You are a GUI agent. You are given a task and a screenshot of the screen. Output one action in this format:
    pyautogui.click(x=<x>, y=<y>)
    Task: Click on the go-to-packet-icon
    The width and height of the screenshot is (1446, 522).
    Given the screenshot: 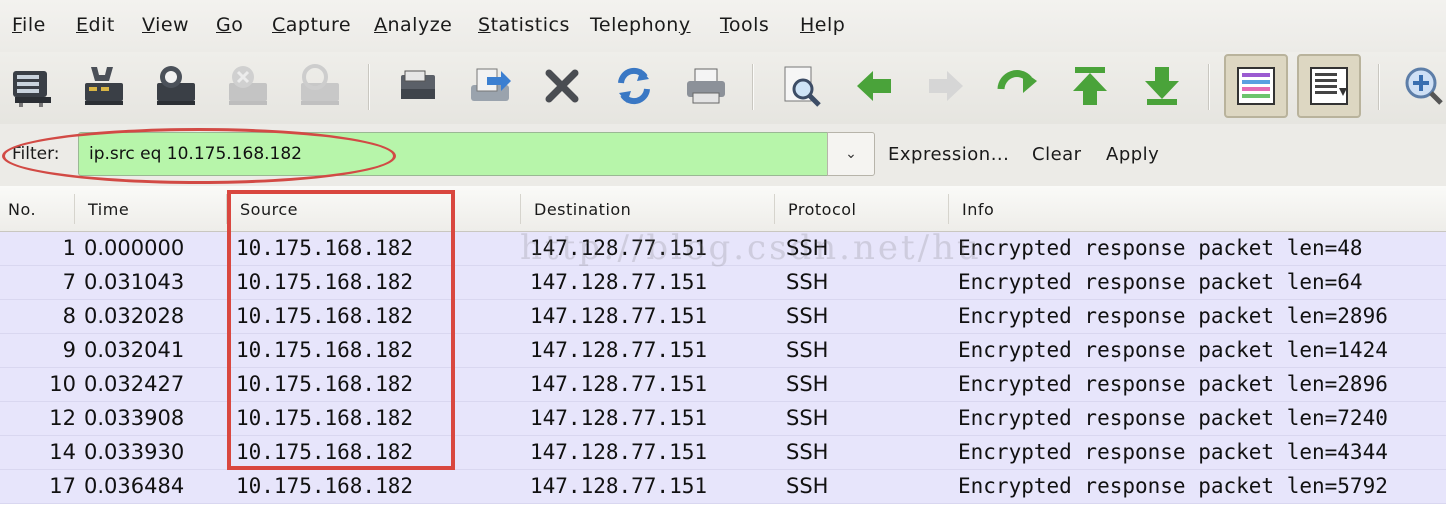 What is the action you would take?
    pyautogui.click(x=1018, y=86)
    